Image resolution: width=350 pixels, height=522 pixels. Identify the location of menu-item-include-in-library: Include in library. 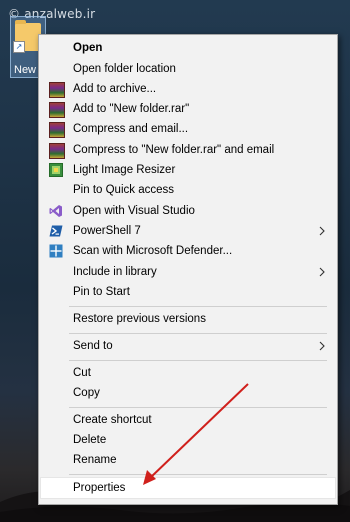
(188, 272).